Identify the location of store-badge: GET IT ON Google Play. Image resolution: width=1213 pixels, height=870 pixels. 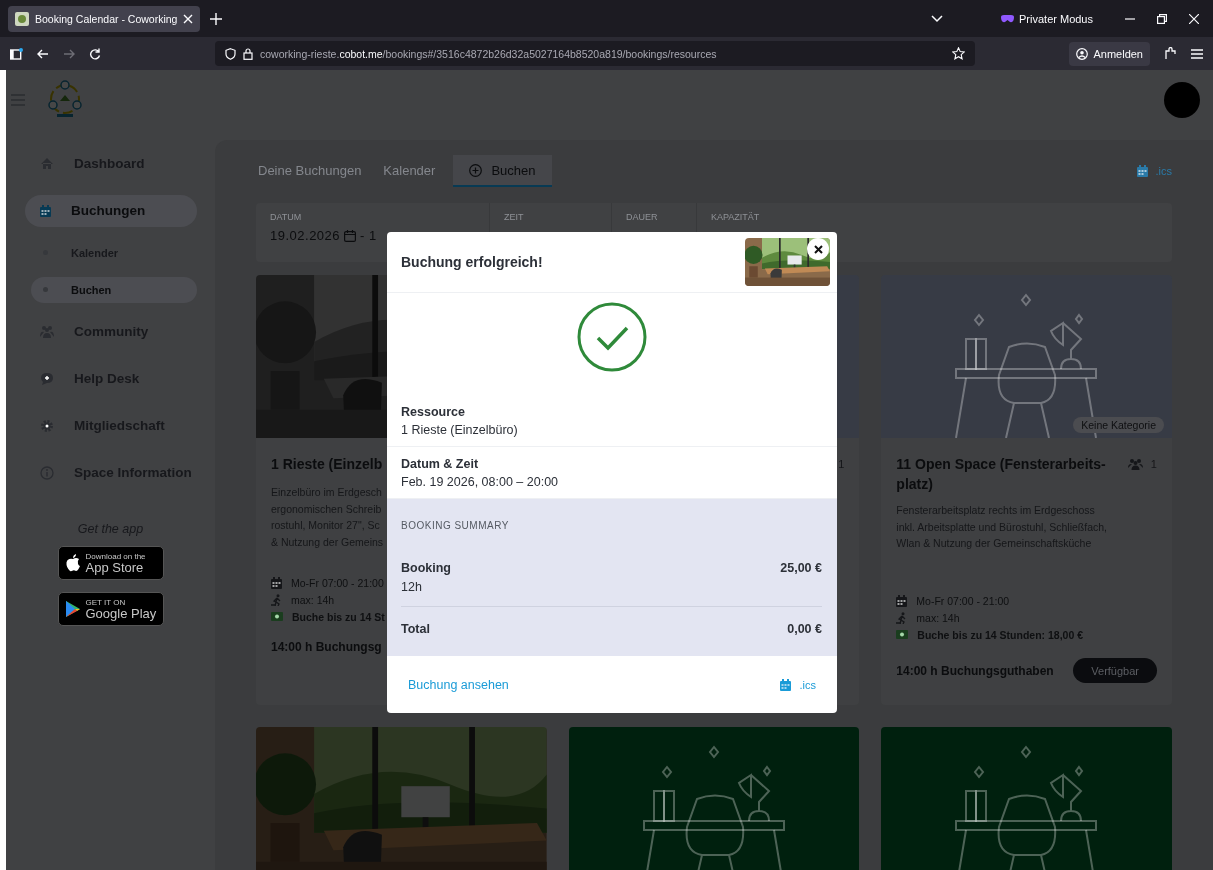
(110, 609).